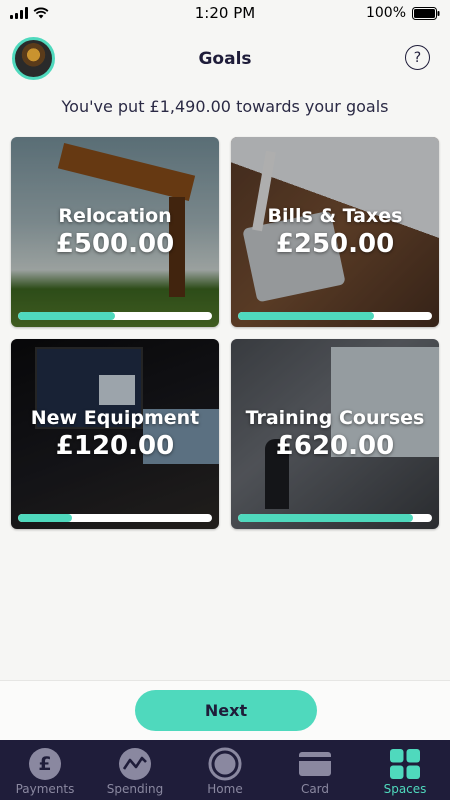 Image resolution: width=450 pixels, height=800 pixels. I want to click on goal-amount: £620.00, so click(335, 446).